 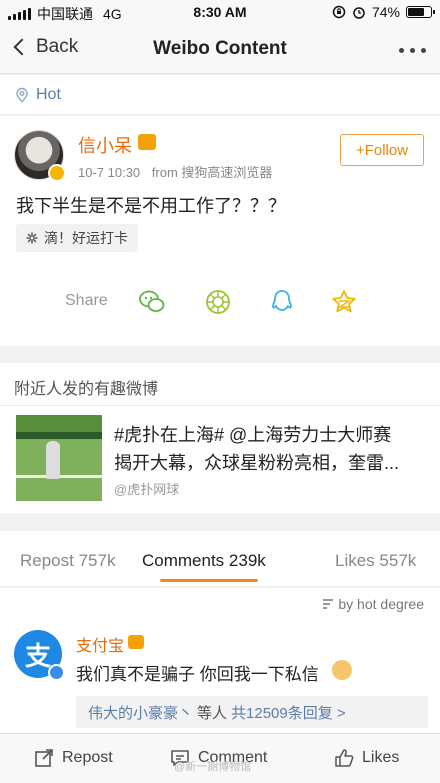 I want to click on location-pin-icon, so click(x=22, y=95).